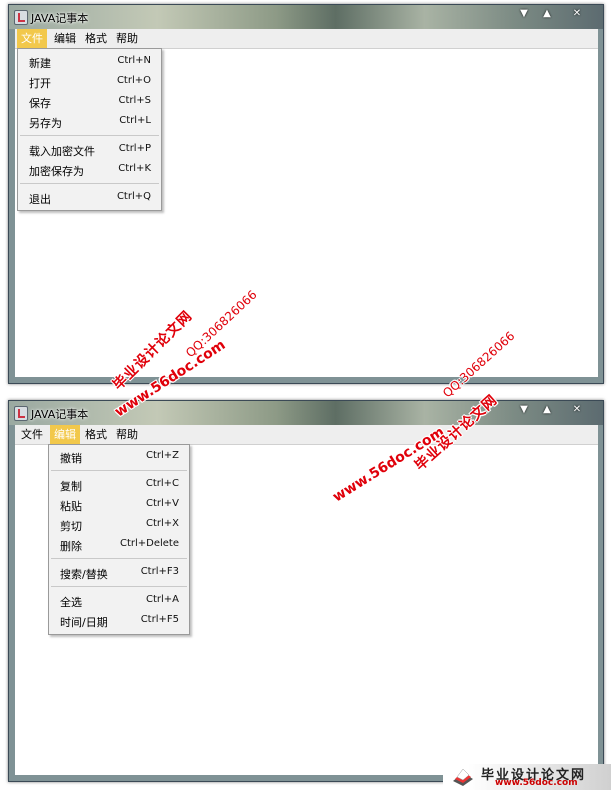 The image size is (611, 790). I want to click on menu-item-select-all: 全选 Ctrl+A, so click(119, 601).